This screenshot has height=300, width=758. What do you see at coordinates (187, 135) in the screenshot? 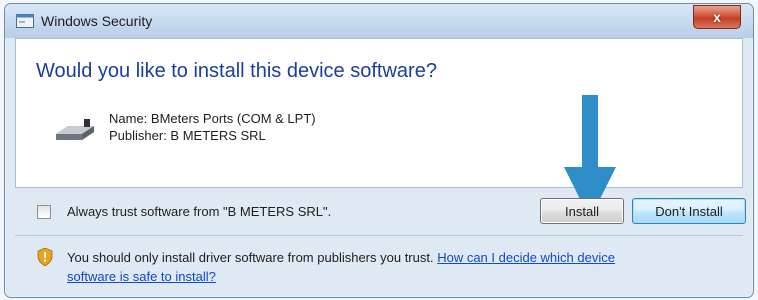
I see `device-publisher: Publisher: B METERS SRL` at bounding box center [187, 135].